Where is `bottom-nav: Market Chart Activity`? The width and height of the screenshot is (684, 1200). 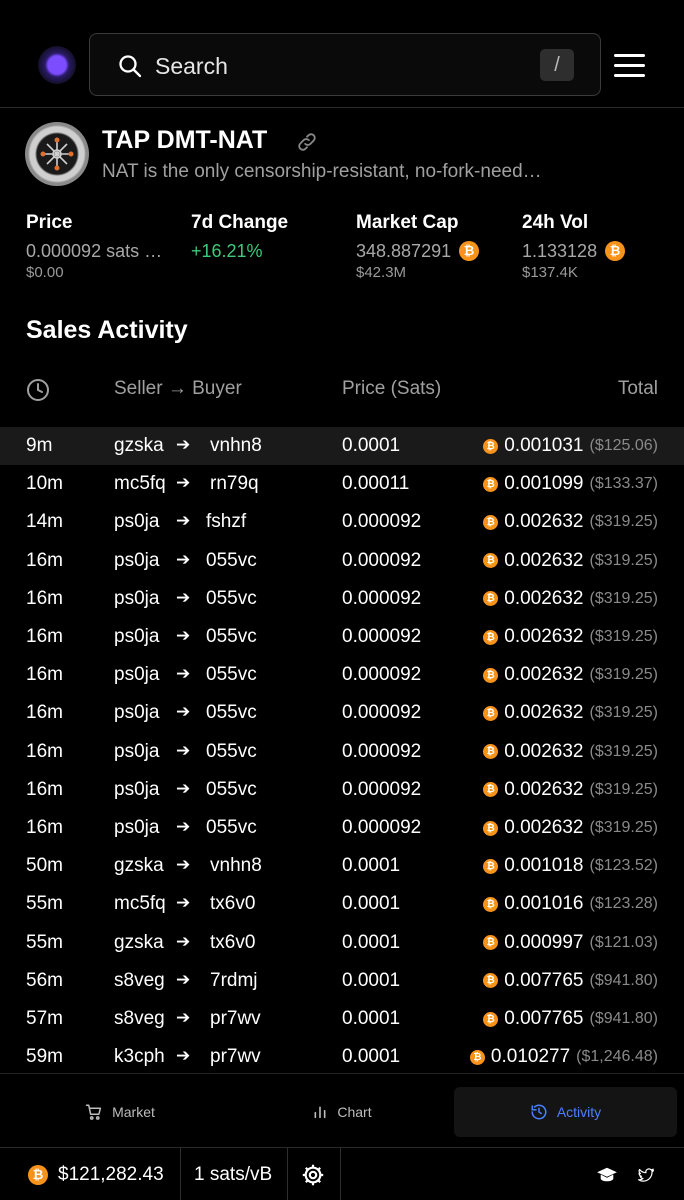 bottom-nav: Market Chart Activity is located at coordinates (342, 1110).